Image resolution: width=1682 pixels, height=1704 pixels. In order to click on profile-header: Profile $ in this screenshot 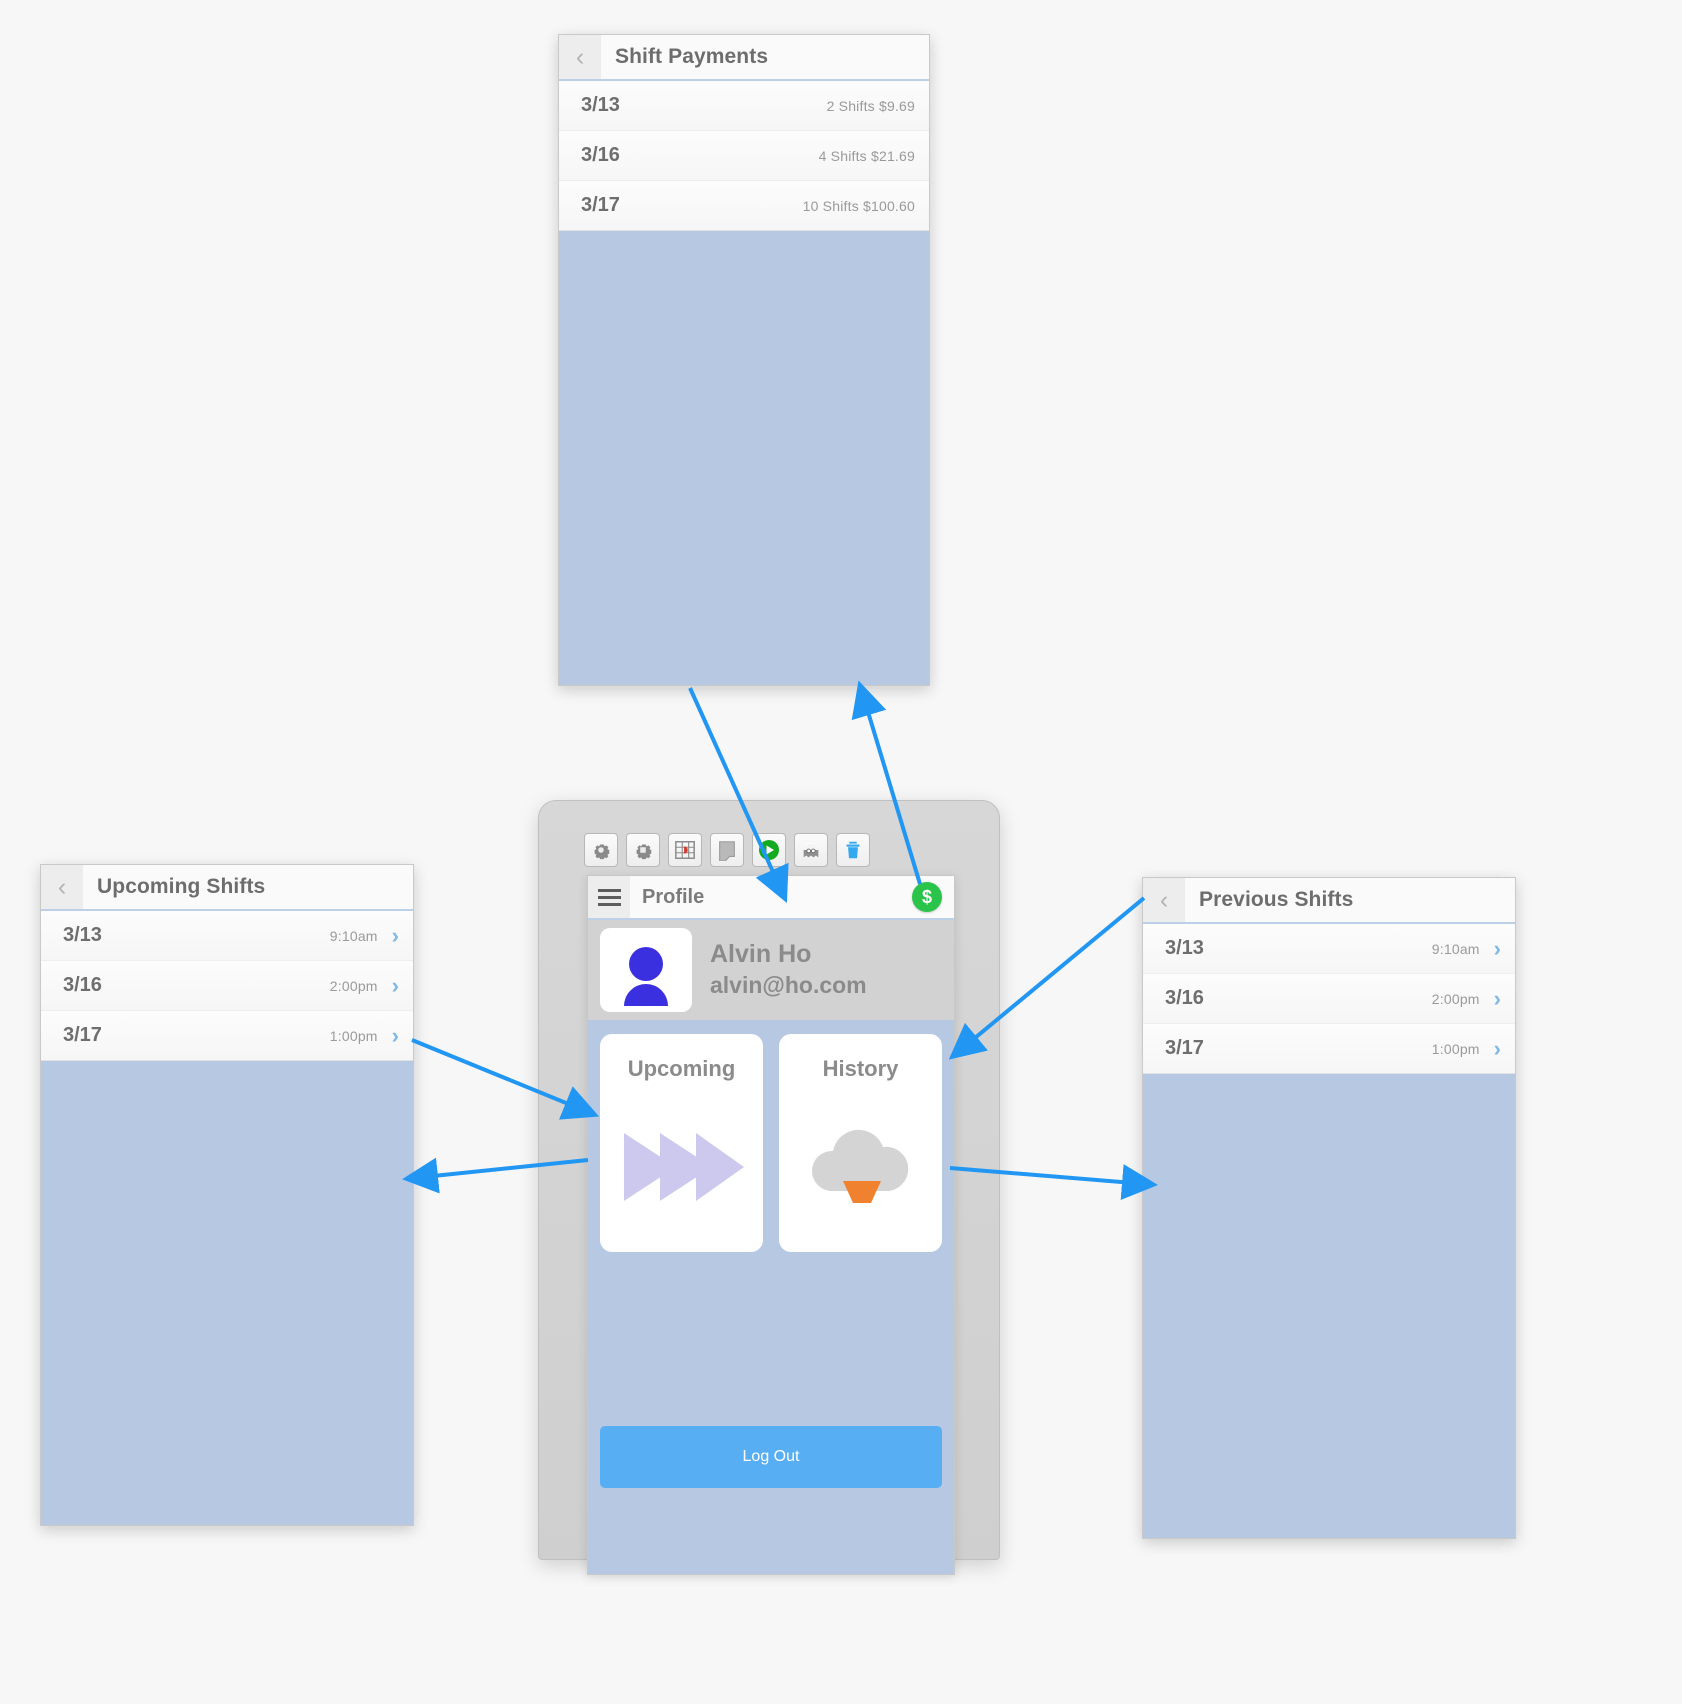, I will do `click(771, 898)`.